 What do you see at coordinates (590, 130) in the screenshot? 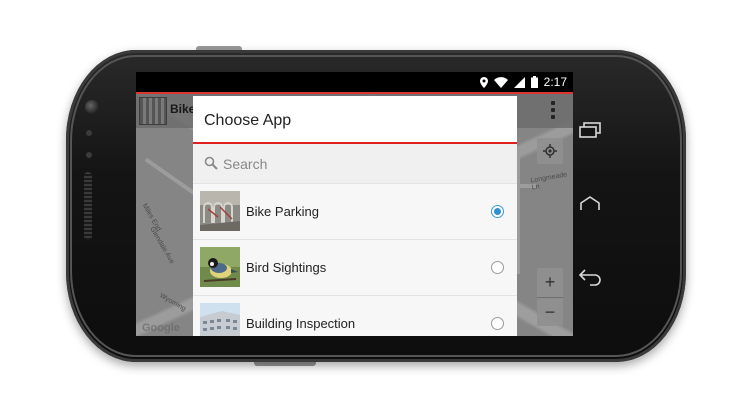
I see `recent-apps-icon` at bounding box center [590, 130].